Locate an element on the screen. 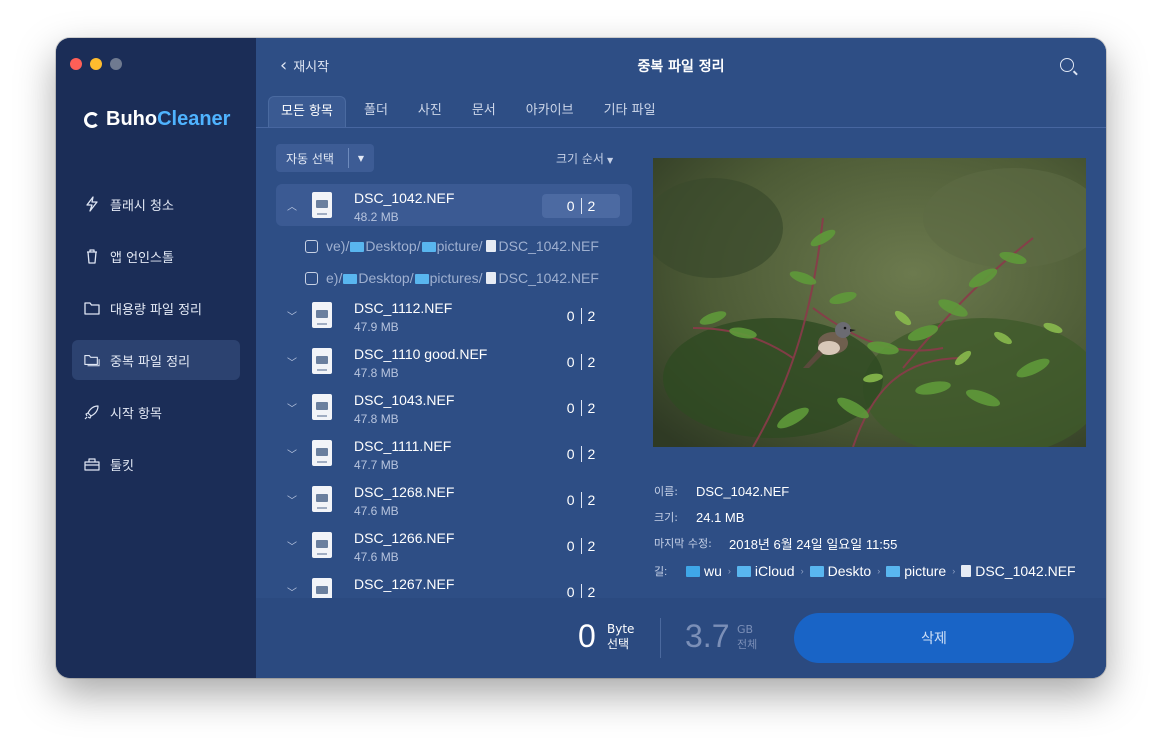 The width and height of the screenshot is (1162, 752). file-group-row: ﹀ DSC_1112.NEF 47.9 MB 02 is located at coordinates (454, 317).